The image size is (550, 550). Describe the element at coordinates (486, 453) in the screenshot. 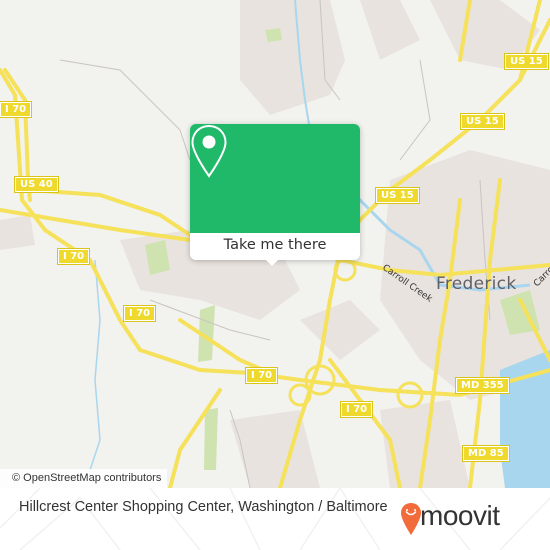

I see `route-shield-md85: MD 85` at that location.